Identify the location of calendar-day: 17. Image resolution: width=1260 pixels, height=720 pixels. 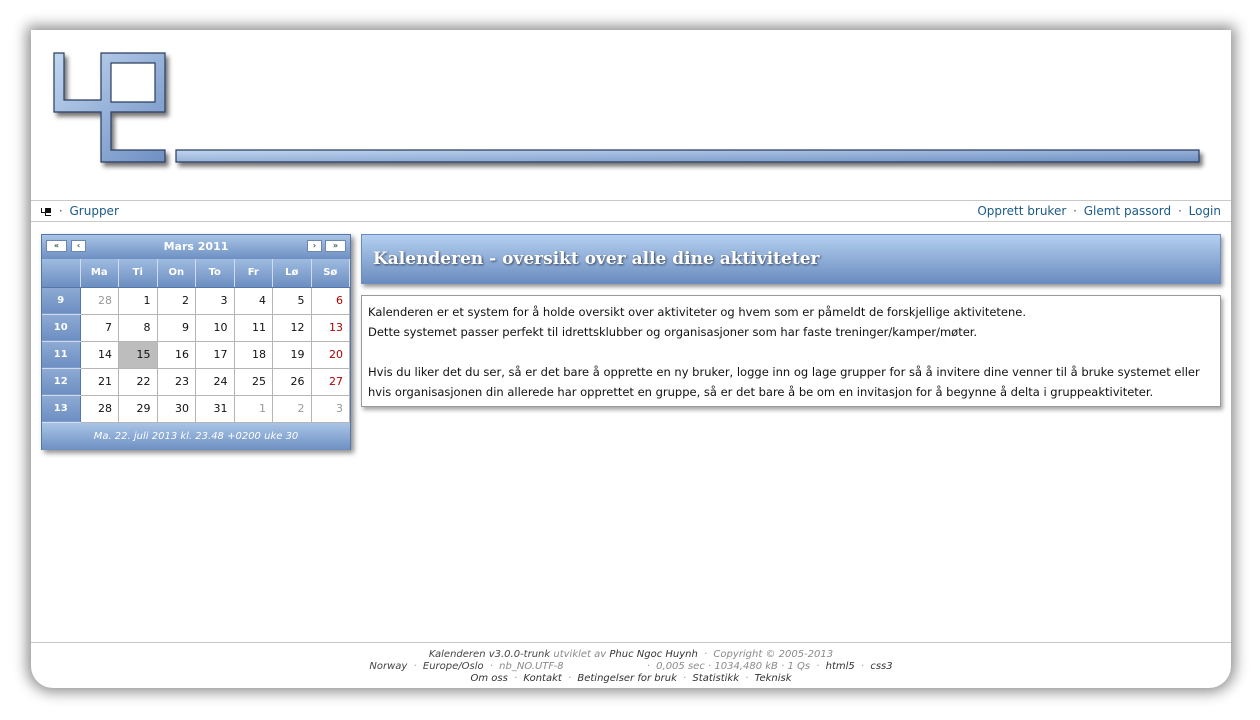
(215, 355).